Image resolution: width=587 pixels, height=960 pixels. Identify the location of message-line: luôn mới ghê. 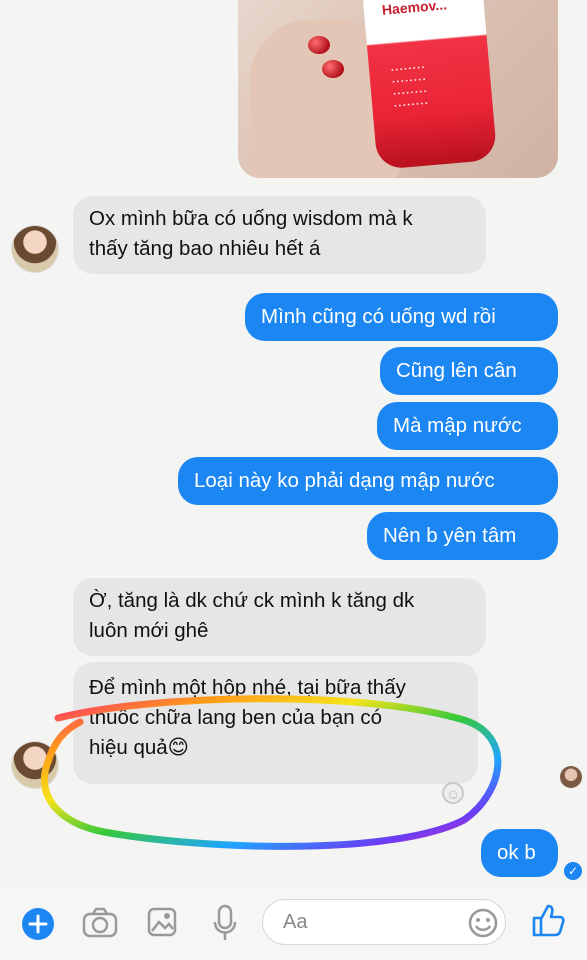
(149, 630).